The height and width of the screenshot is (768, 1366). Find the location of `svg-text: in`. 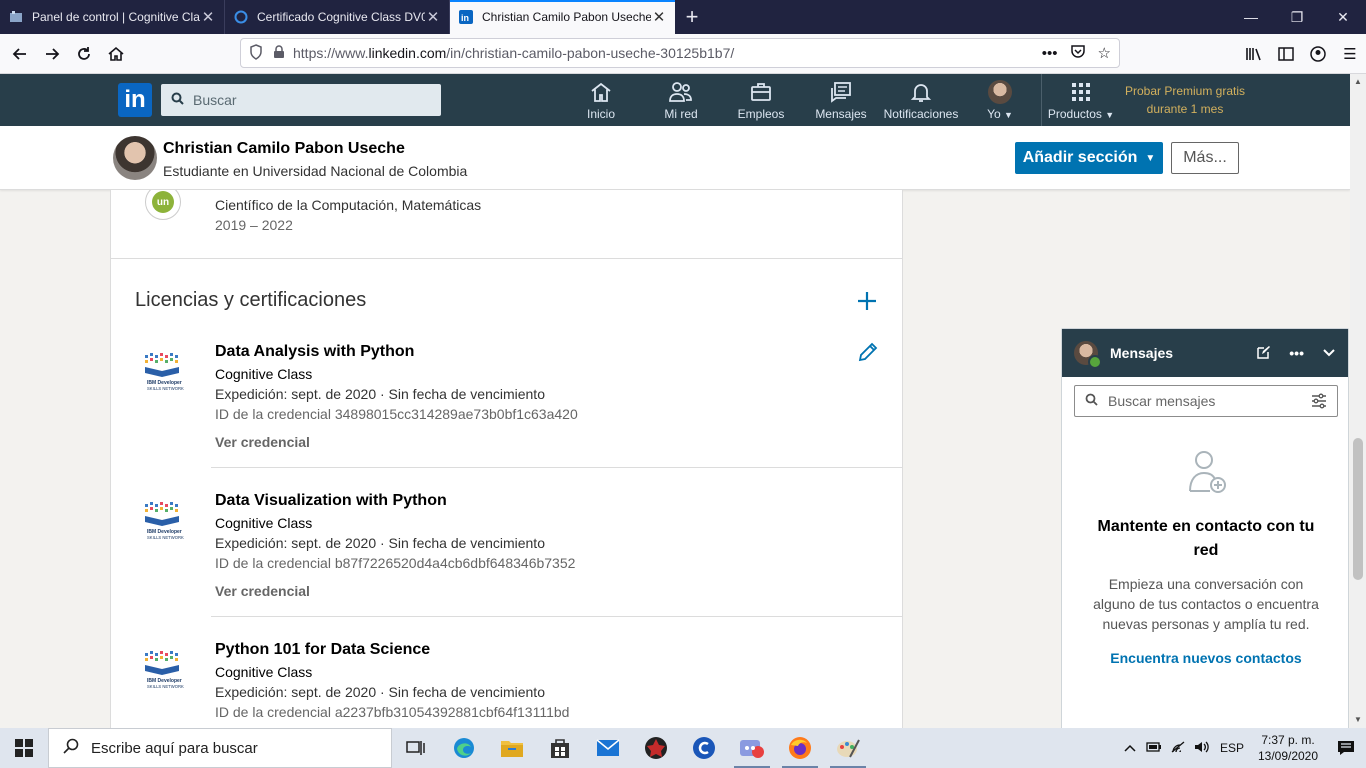

svg-text: in is located at coordinates (465, 18).